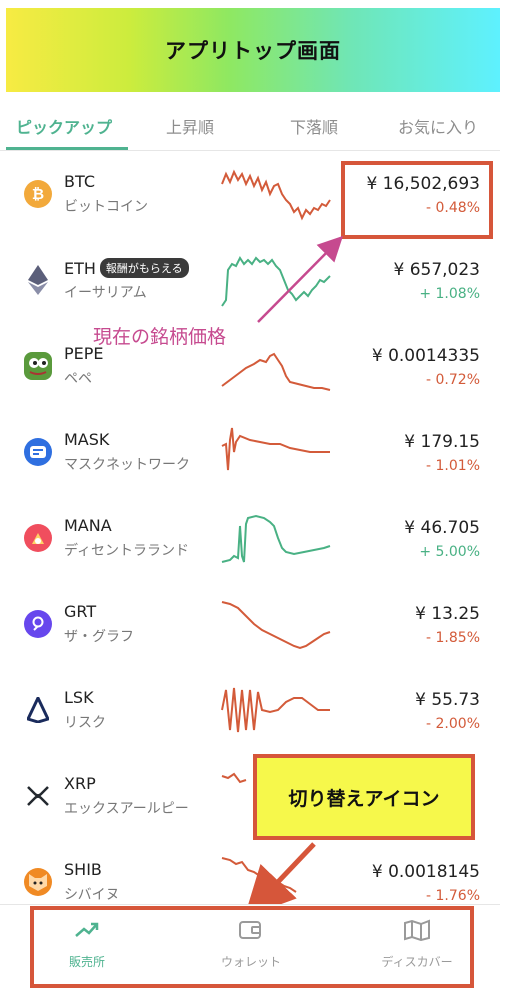  What do you see at coordinates (453, 896) in the screenshot?
I see `coin-change: - 1.76%` at bounding box center [453, 896].